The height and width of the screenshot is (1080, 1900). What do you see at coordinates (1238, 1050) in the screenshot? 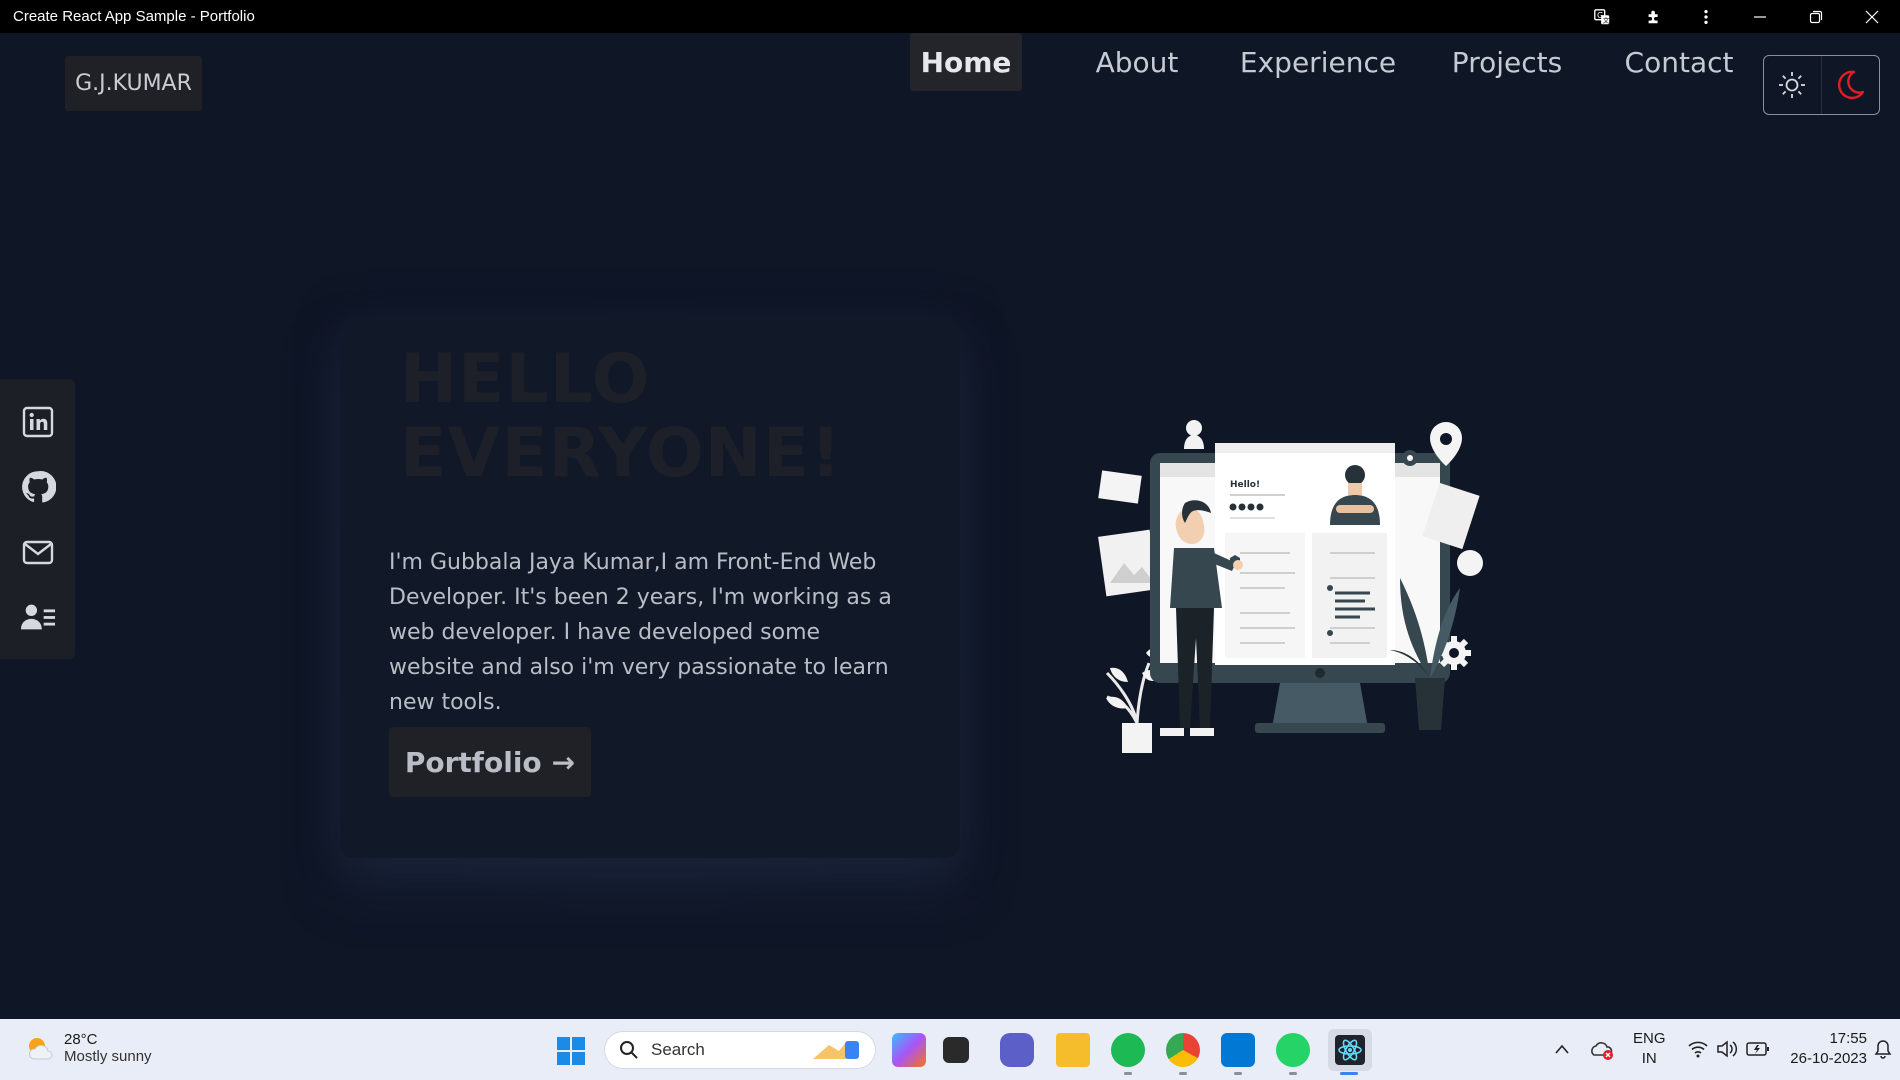
I see `vscode-icon` at bounding box center [1238, 1050].